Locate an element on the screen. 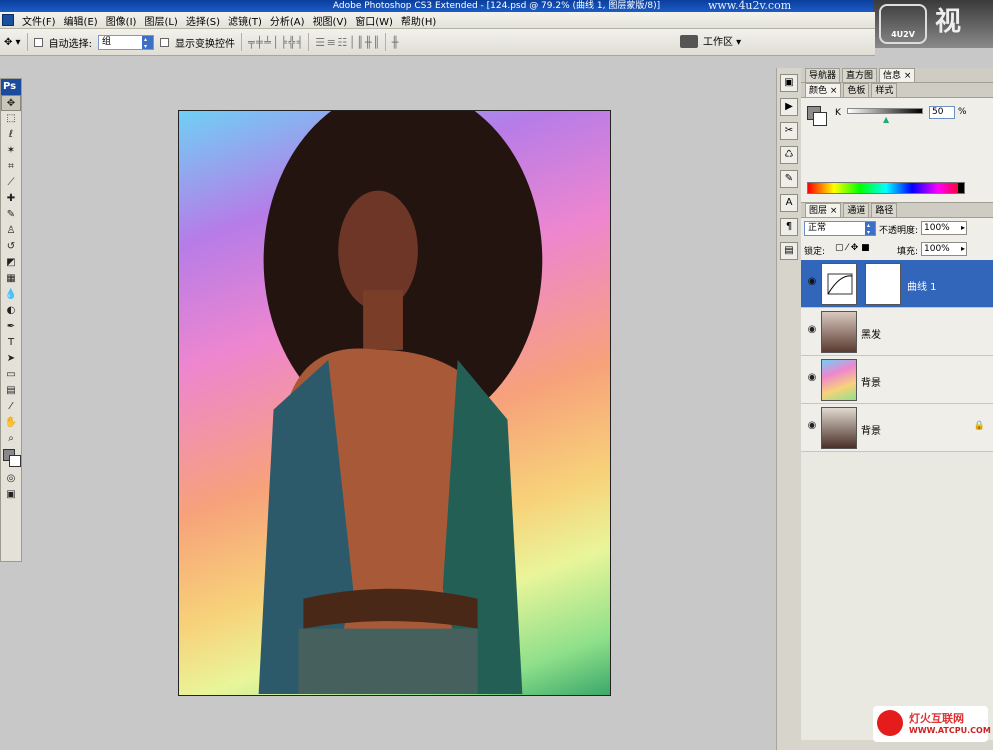 The width and height of the screenshot is (993, 750). history-brush-tool-icon: ↺ is located at coordinates (11, 247).